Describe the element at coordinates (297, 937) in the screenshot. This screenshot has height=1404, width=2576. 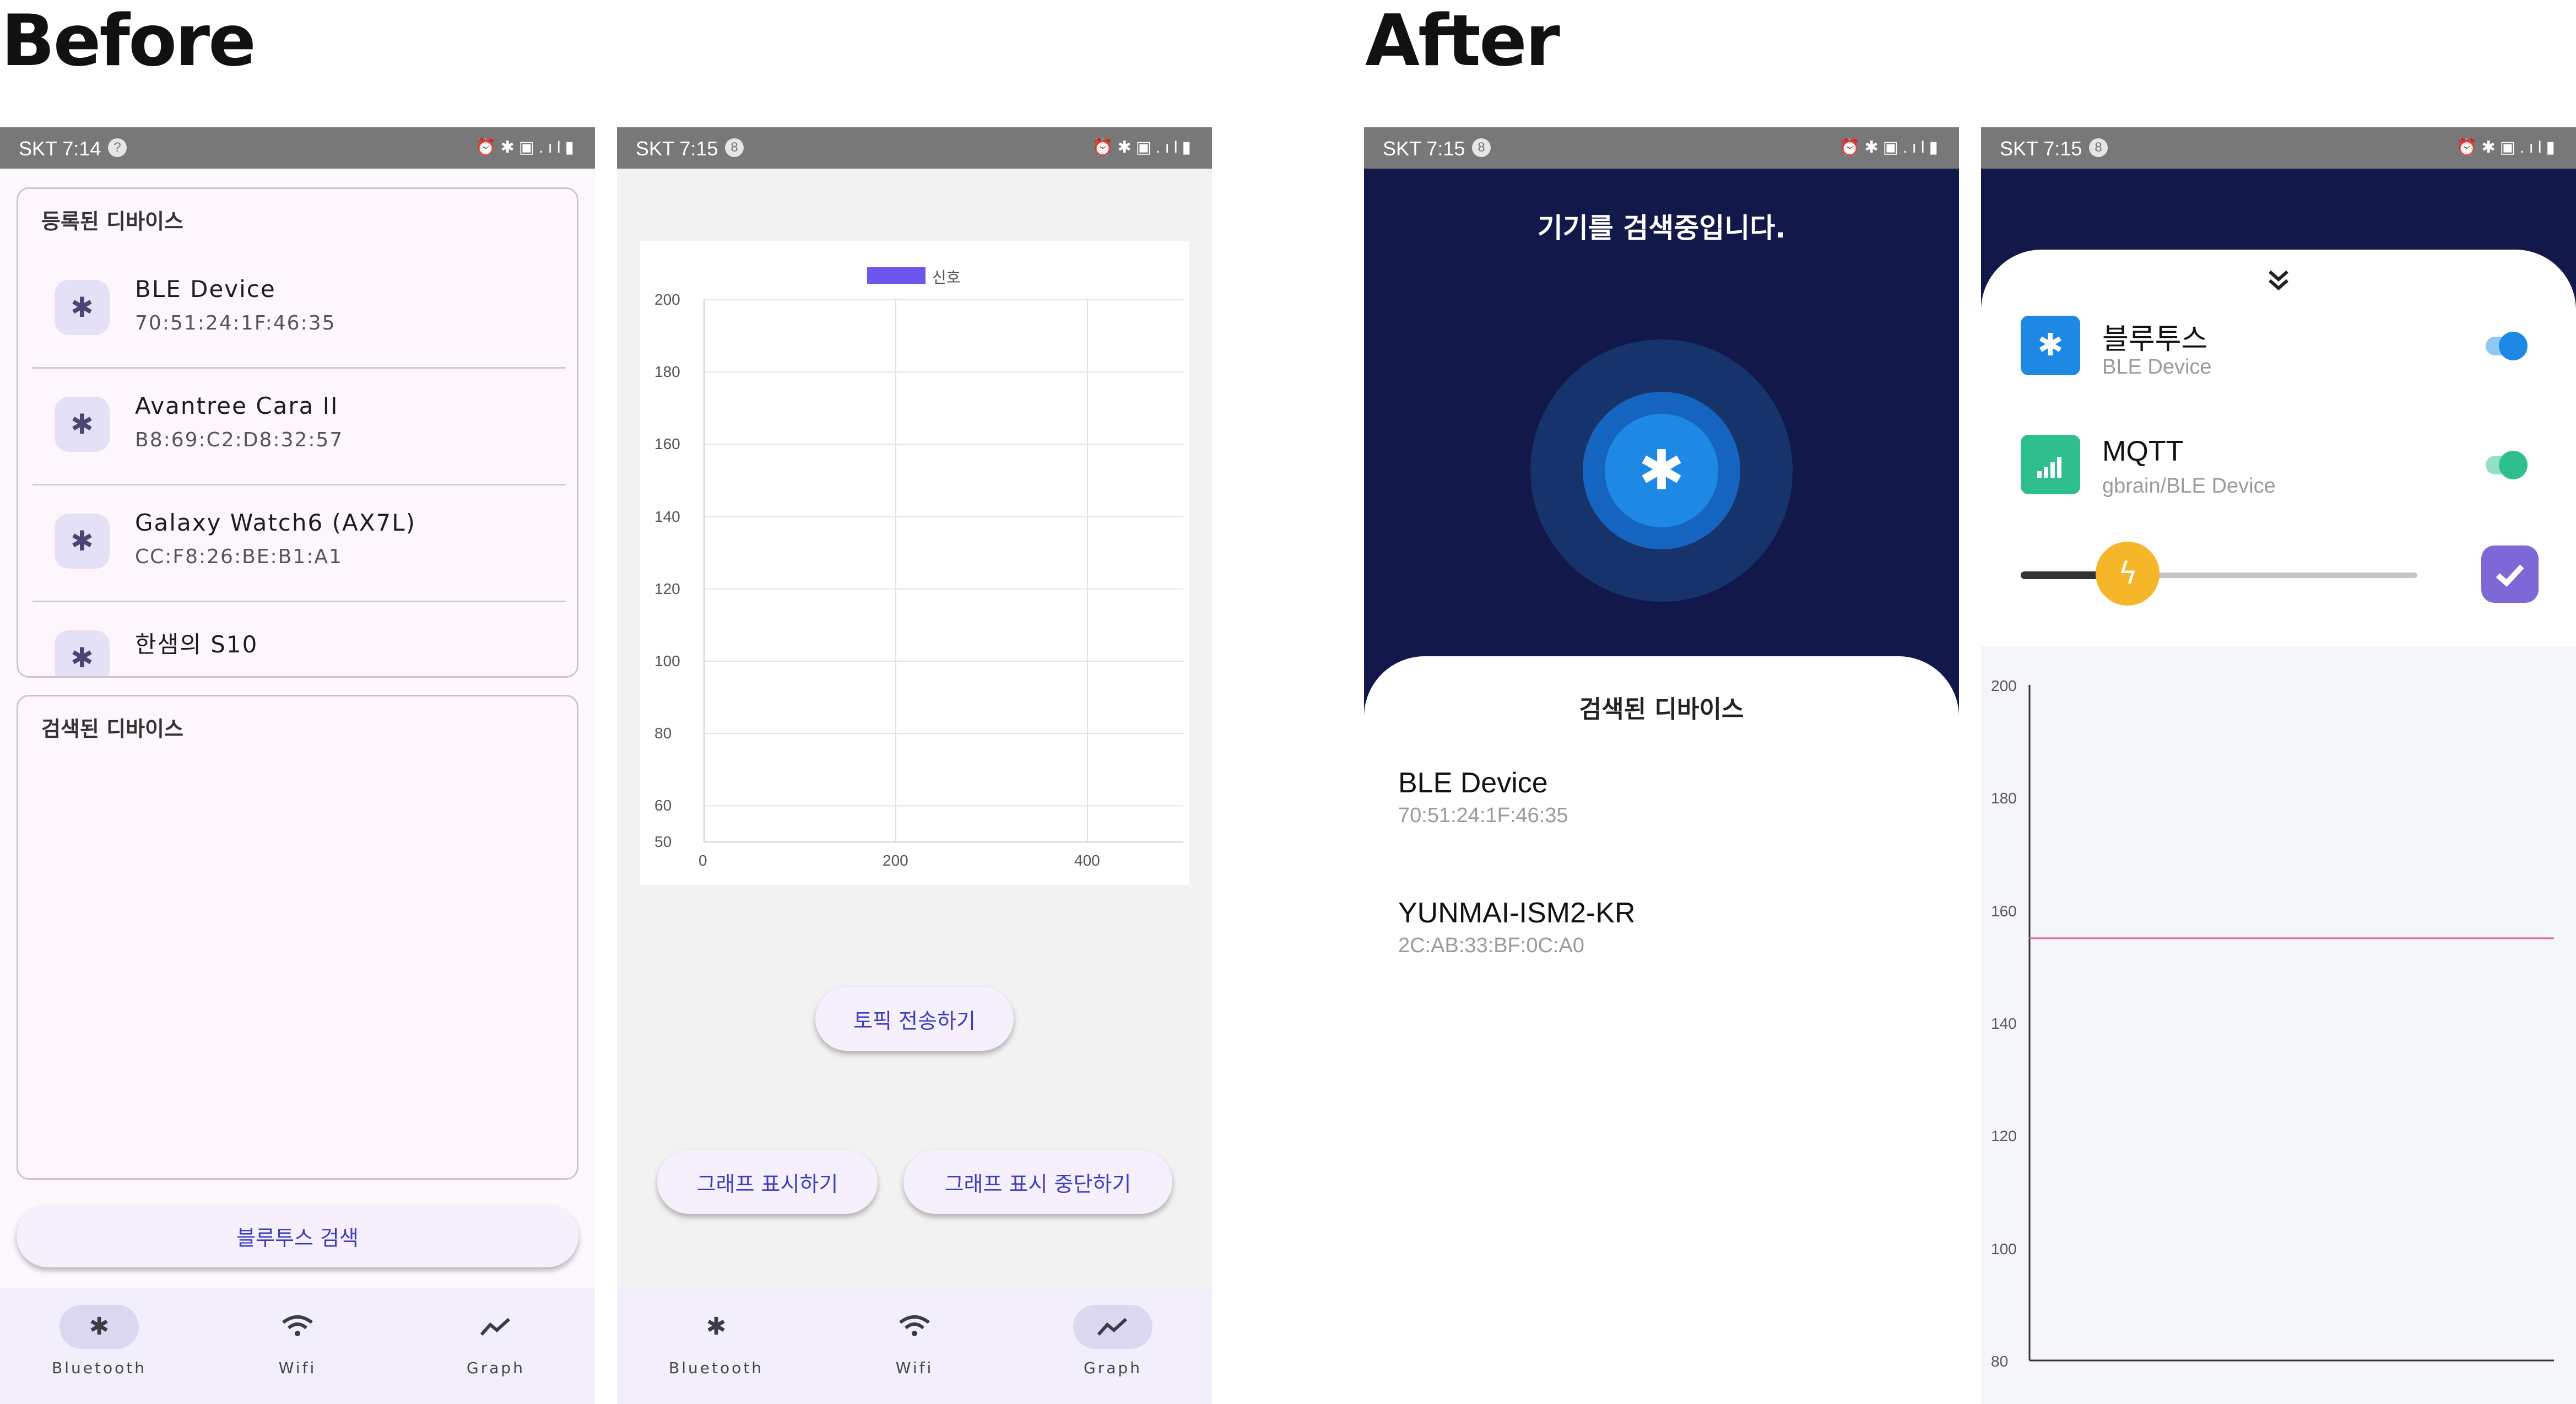
I see `searched-devices-card: 검색된 디바이스` at that location.